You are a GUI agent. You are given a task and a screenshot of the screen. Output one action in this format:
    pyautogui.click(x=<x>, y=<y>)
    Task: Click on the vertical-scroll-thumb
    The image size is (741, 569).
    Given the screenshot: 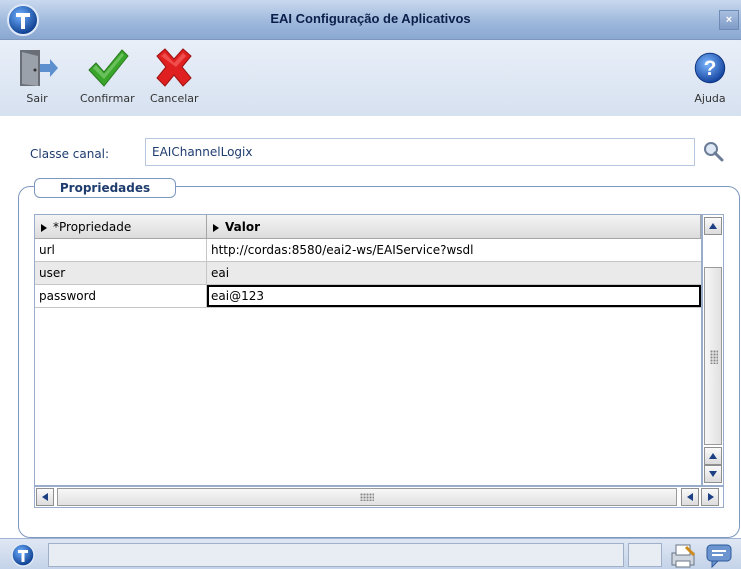 What is the action you would take?
    pyautogui.click(x=713, y=356)
    